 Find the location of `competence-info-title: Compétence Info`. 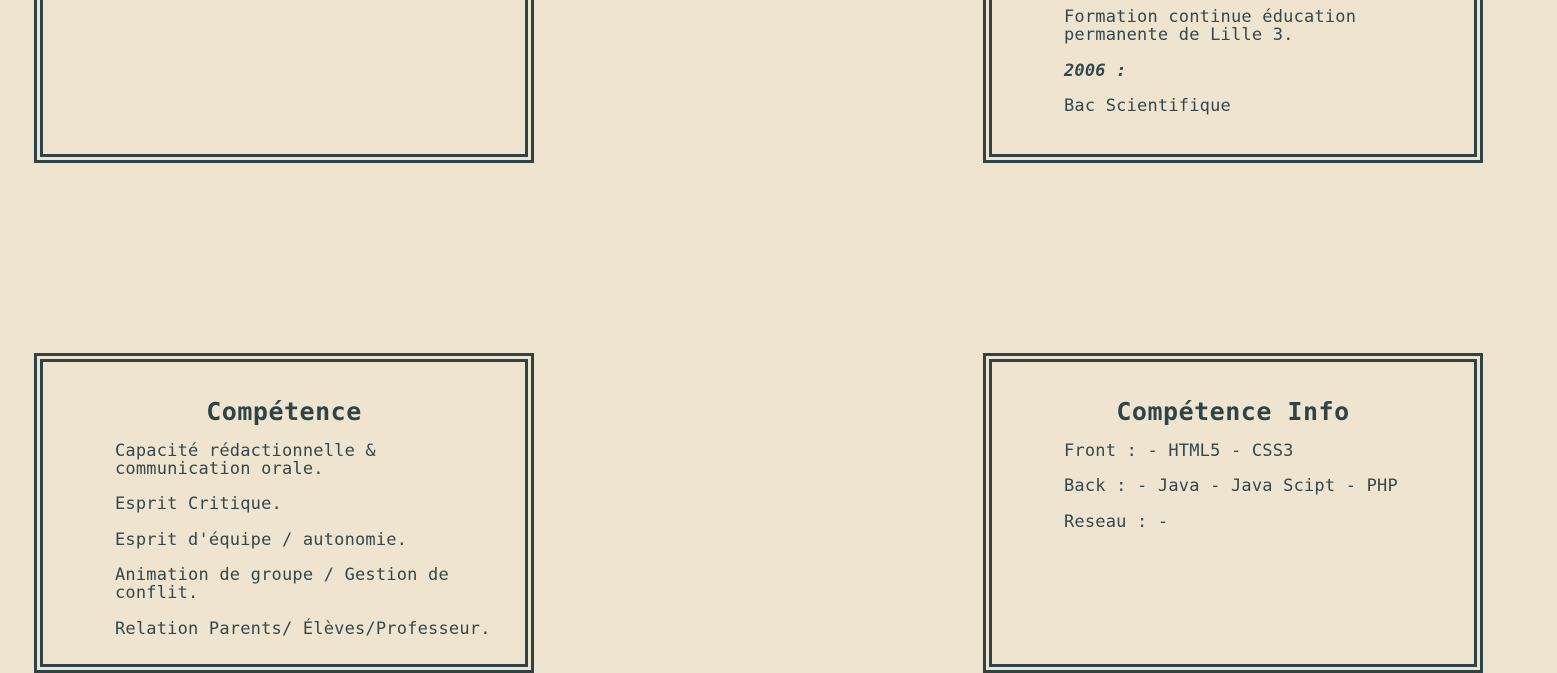

competence-info-title: Compétence Info is located at coordinates (1233, 411).